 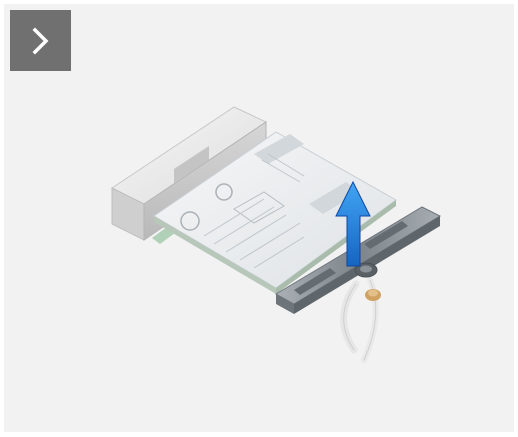 What do you see at coordinates (360, 320) in the screenshot?
I see `antenna-cables` at bounding box center [360, 320].